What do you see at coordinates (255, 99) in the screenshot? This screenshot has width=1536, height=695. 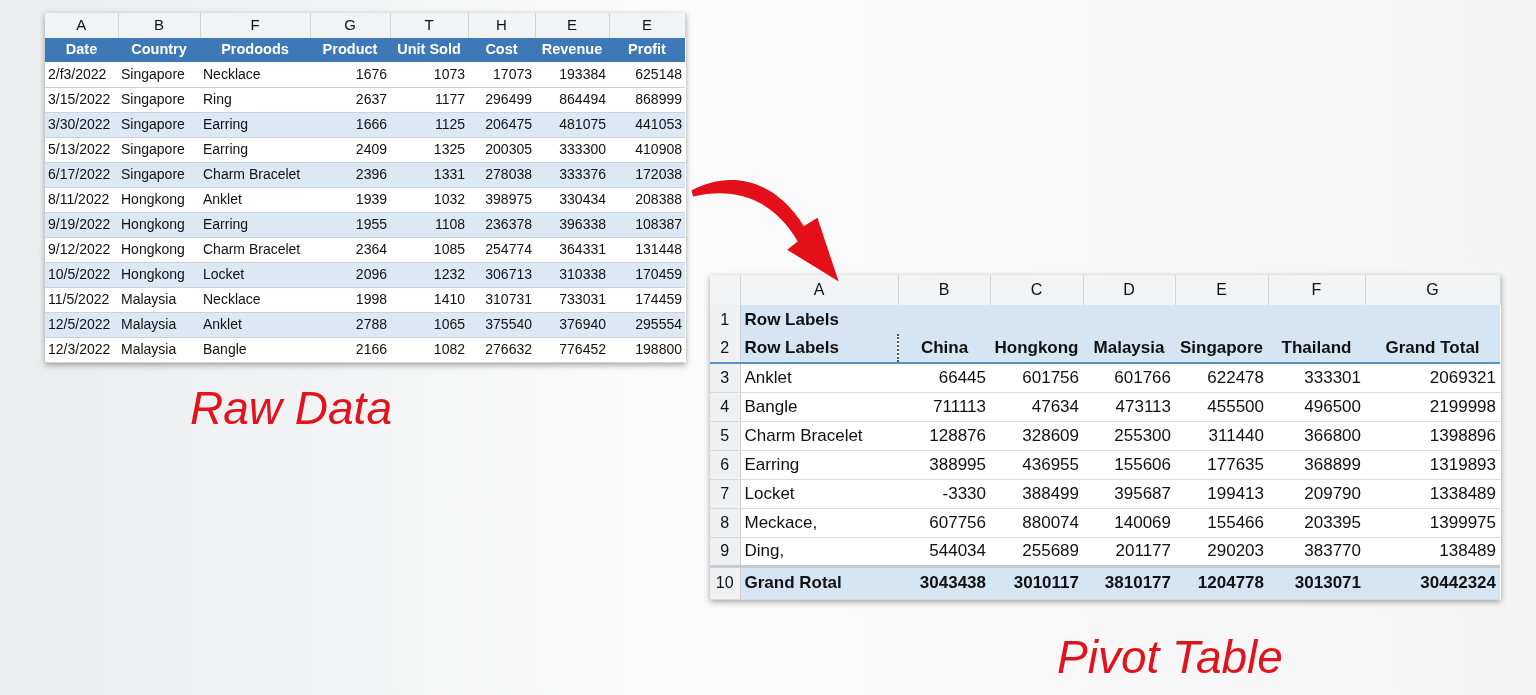 I see `table-cell: Ring` at bounding box center [255, 99].